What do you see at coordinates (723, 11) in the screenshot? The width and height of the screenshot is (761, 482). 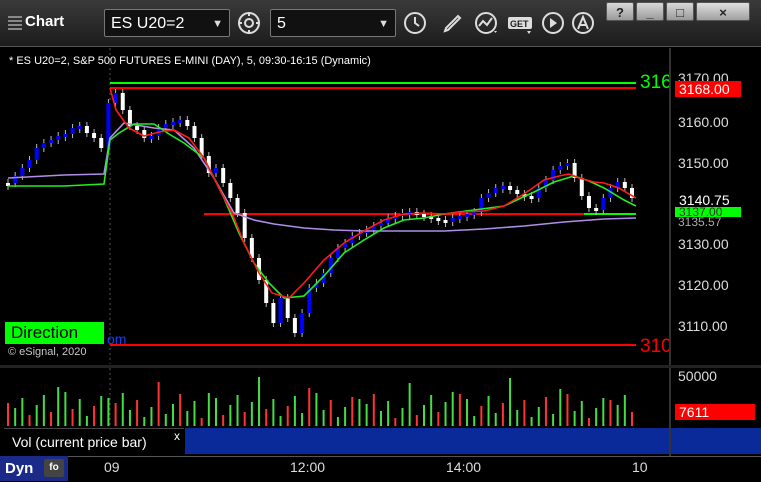 I see `close-button: ×` at bounding box center [723, 11].